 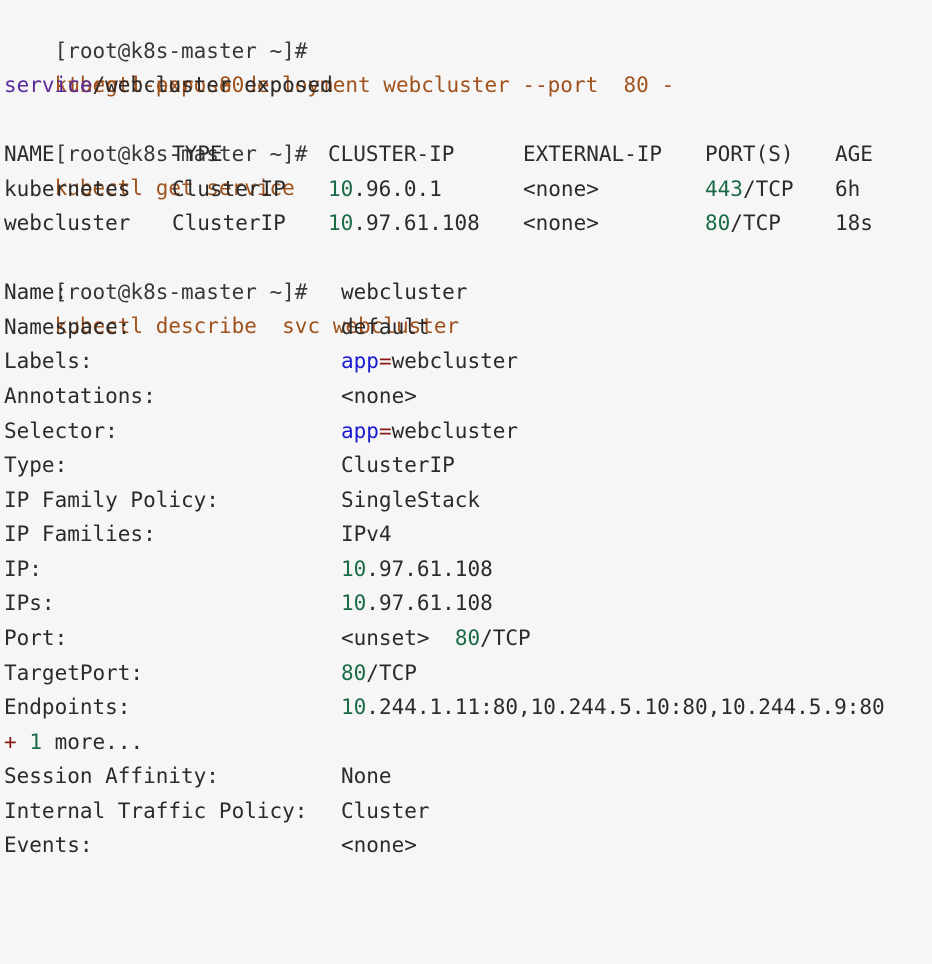 What do you see at coordinates (366, 534) in the screenshot?
I see `field-value: IPv4` at bounding box center [366, 534].